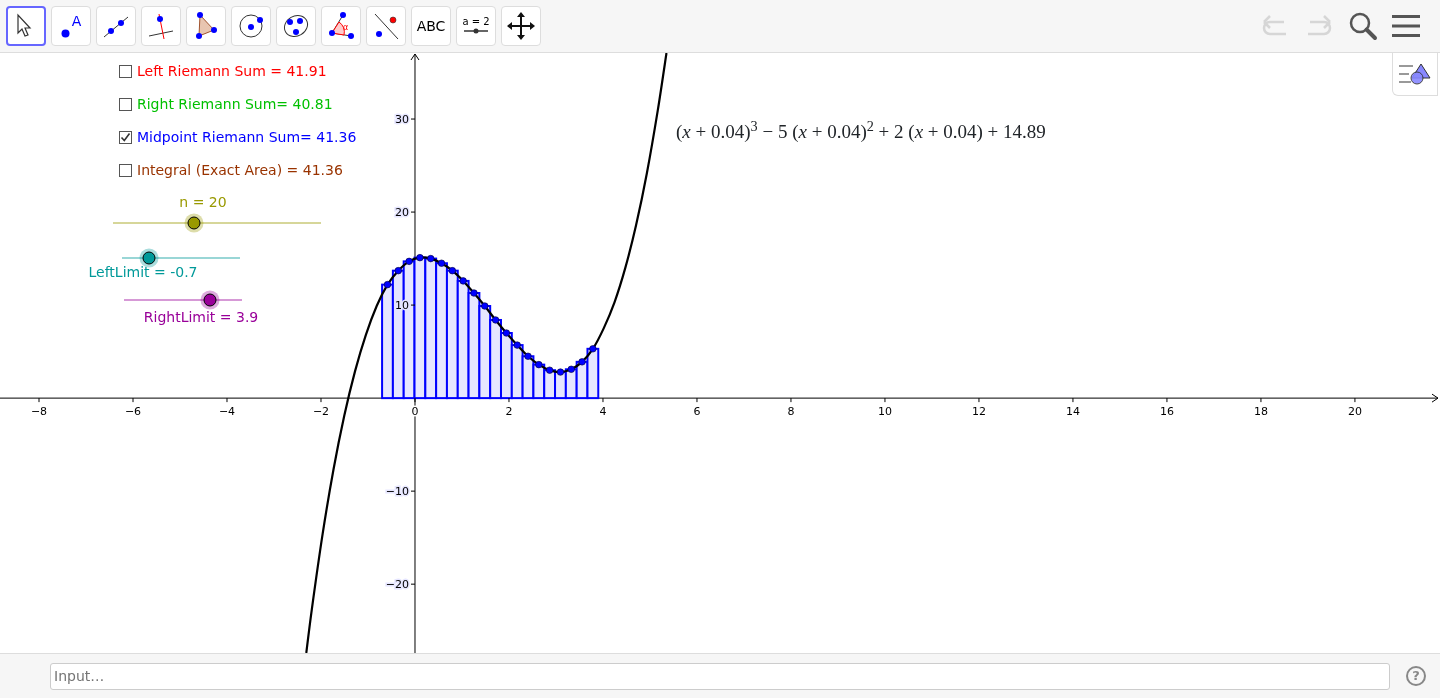 The height and width of the screenshot is (698, 1440). I want to click on menu-button, so click(1406, 26).